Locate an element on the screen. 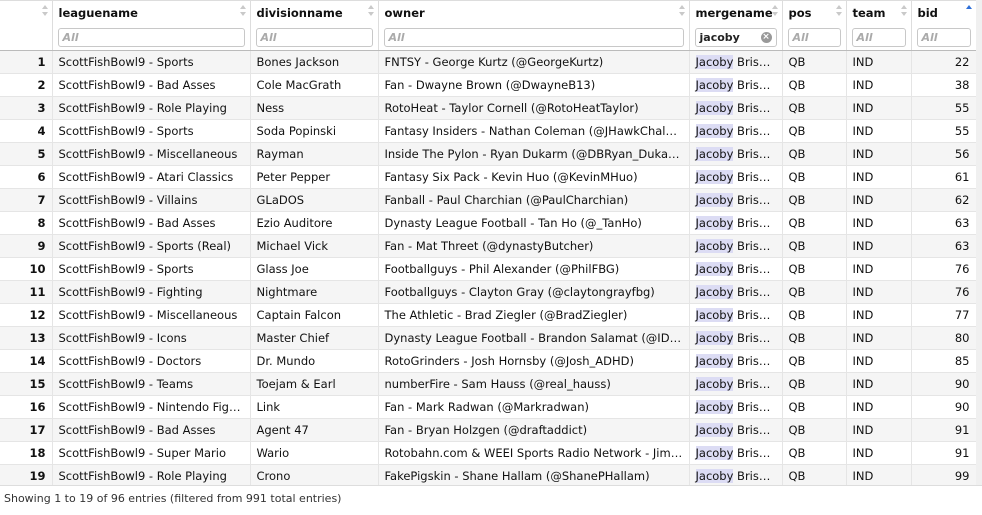  row-number: 10 is located at coordinates (26, 269).